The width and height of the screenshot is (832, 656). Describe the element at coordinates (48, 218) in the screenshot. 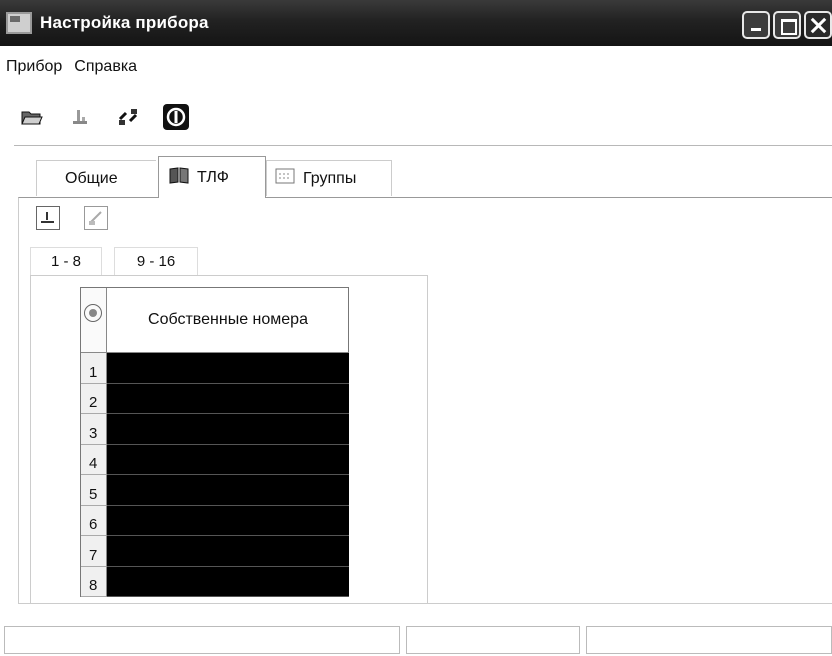

I see `add-number-button` at that location.